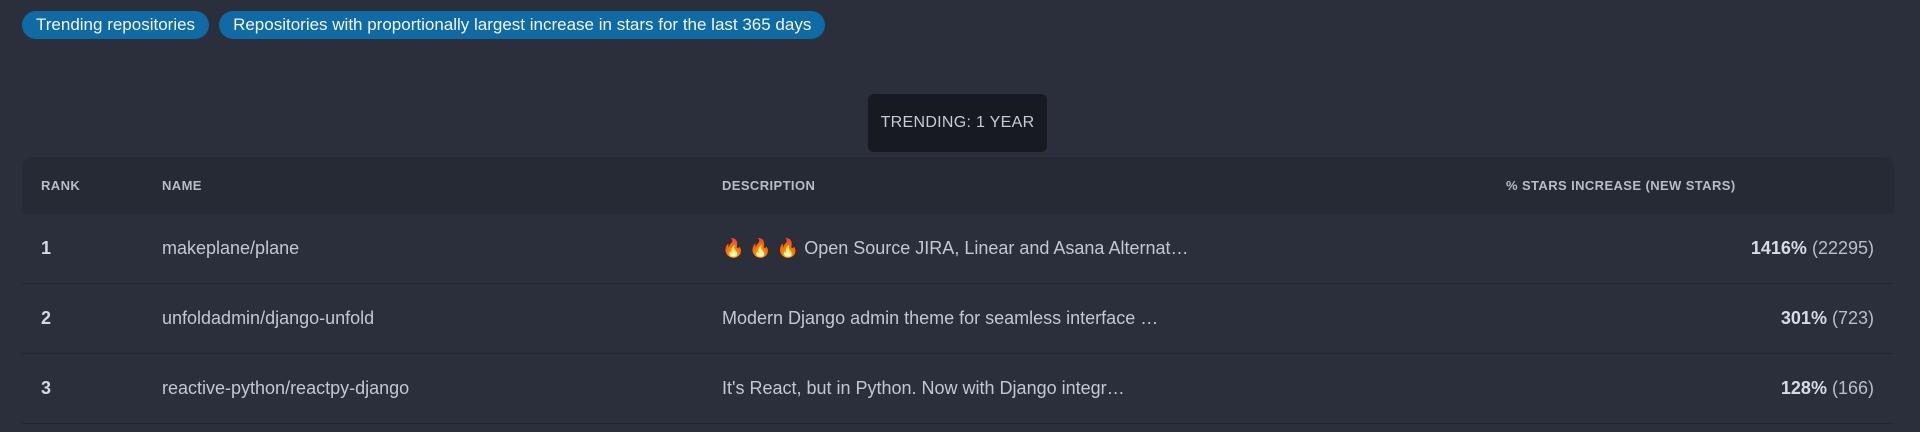 The height and width of the screenshot is (432, 1920). What do you see at coordinates (1852, 318) in the screenshot?
I see `new-stars-count: (723)` at bounding box center [1852, 318].